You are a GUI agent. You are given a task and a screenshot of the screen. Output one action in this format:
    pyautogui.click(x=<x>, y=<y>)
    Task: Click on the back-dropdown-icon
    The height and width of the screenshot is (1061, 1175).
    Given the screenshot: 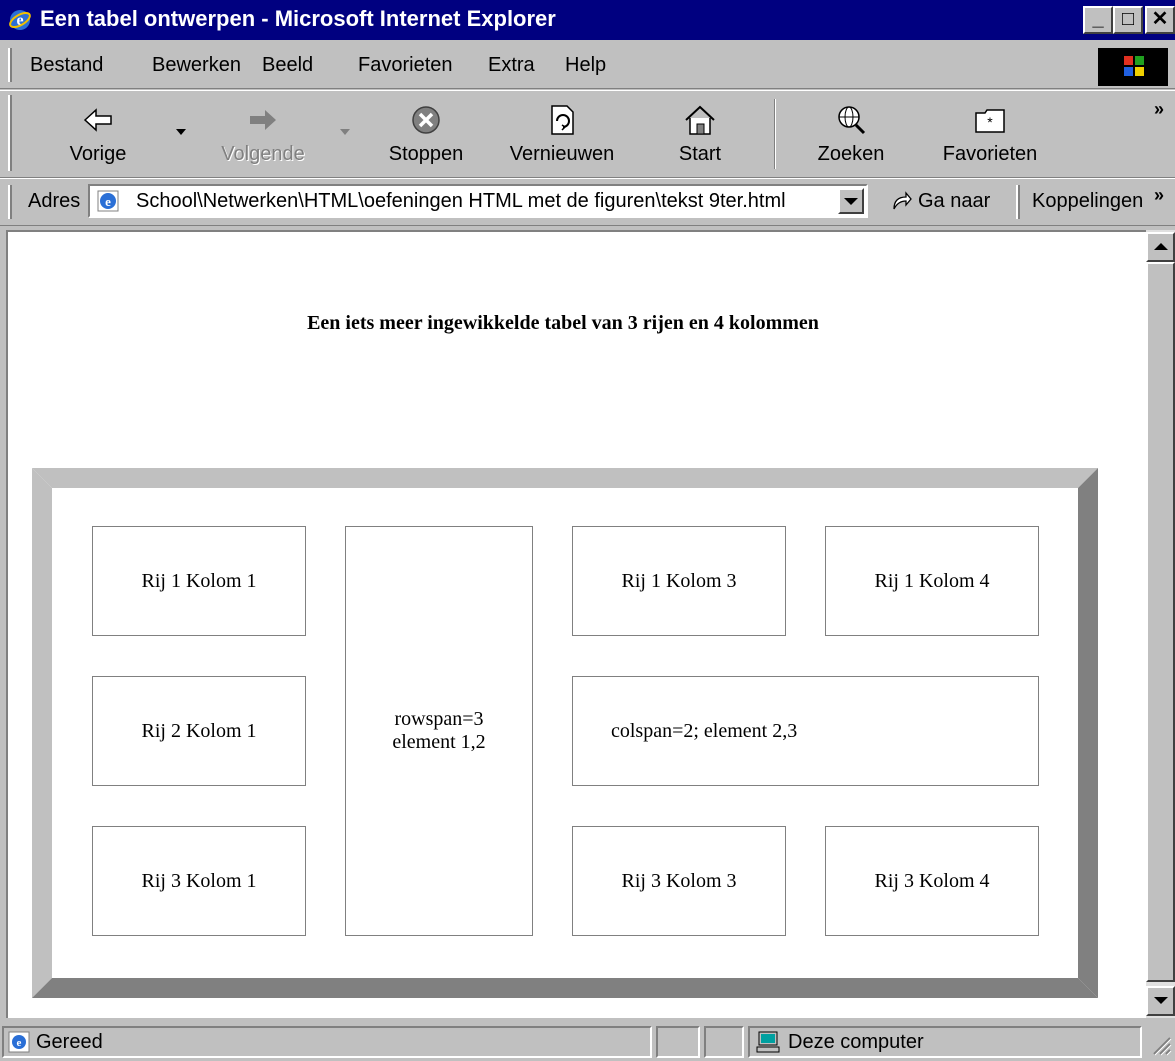 What is the action you would take?
    pyautogui.click(x=181, y=132)
    